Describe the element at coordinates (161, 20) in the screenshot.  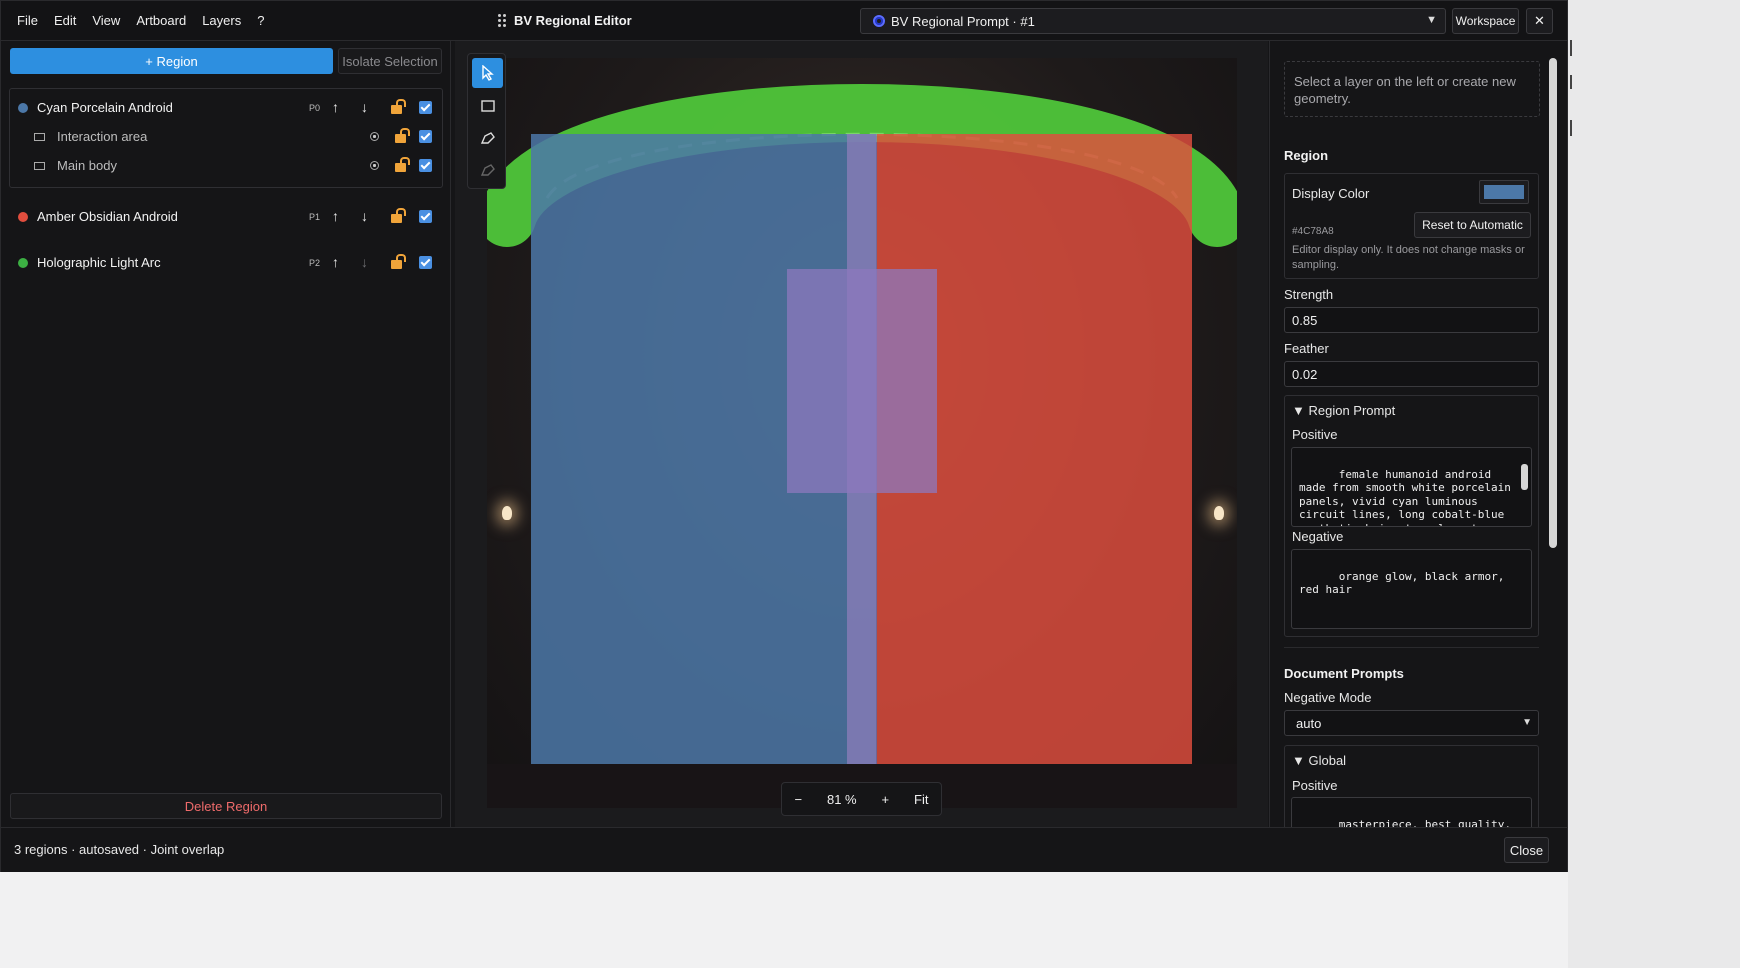
I see `menu-artboard: Artboard` at that location.